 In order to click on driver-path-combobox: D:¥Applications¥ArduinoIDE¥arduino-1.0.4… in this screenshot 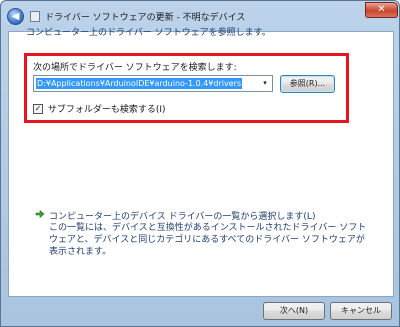, I will do `click(153, 83)`.